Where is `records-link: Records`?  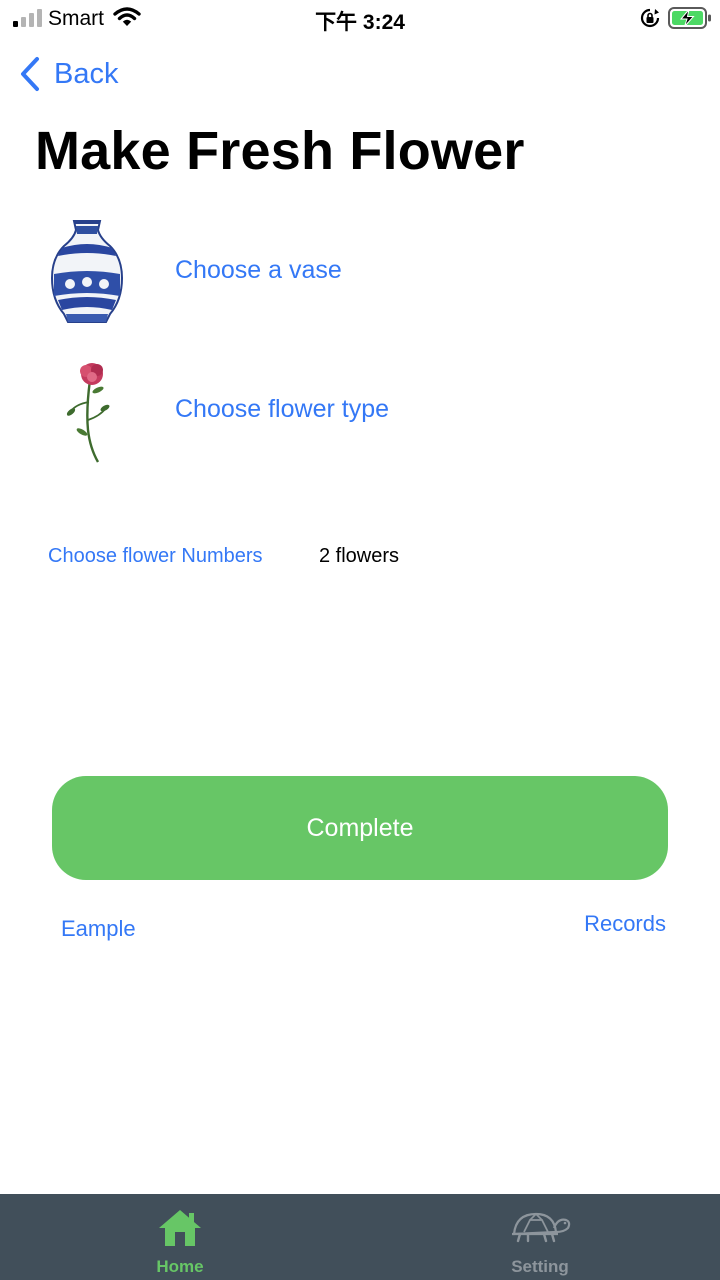 records-link: Records is located at coordinates (625, 924).